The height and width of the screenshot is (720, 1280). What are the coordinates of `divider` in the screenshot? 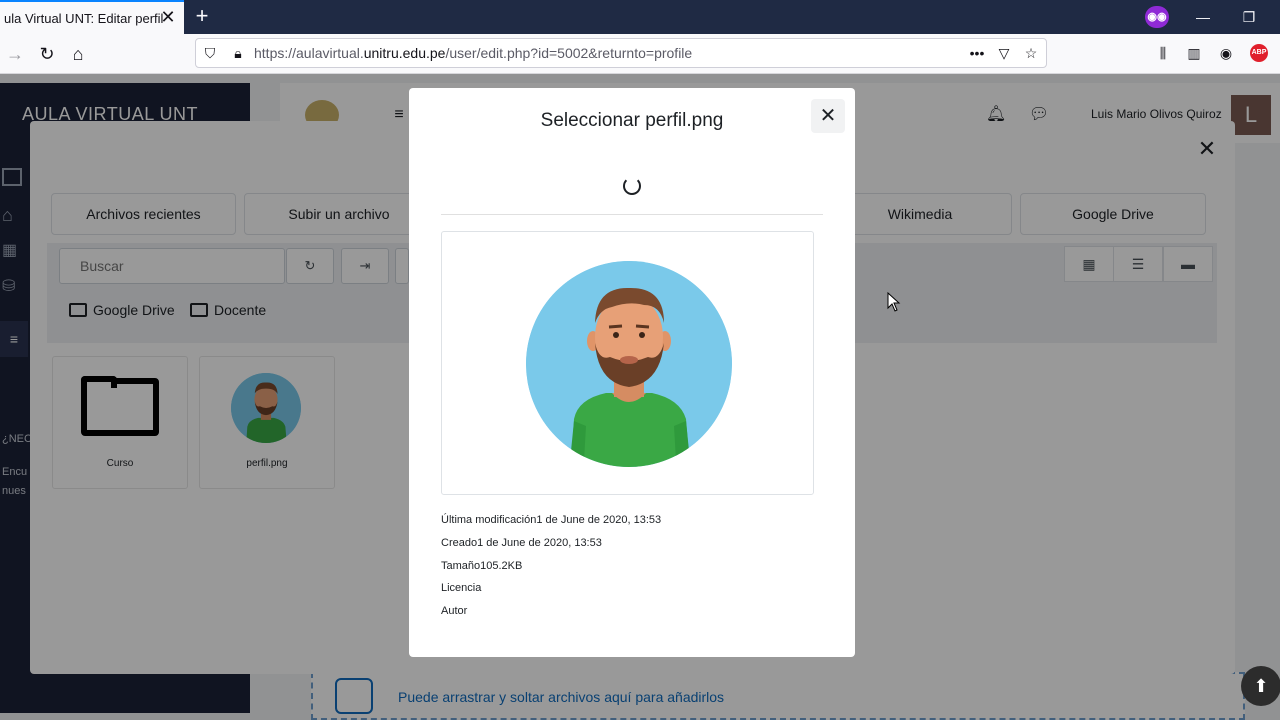 It's located at (632, 214).